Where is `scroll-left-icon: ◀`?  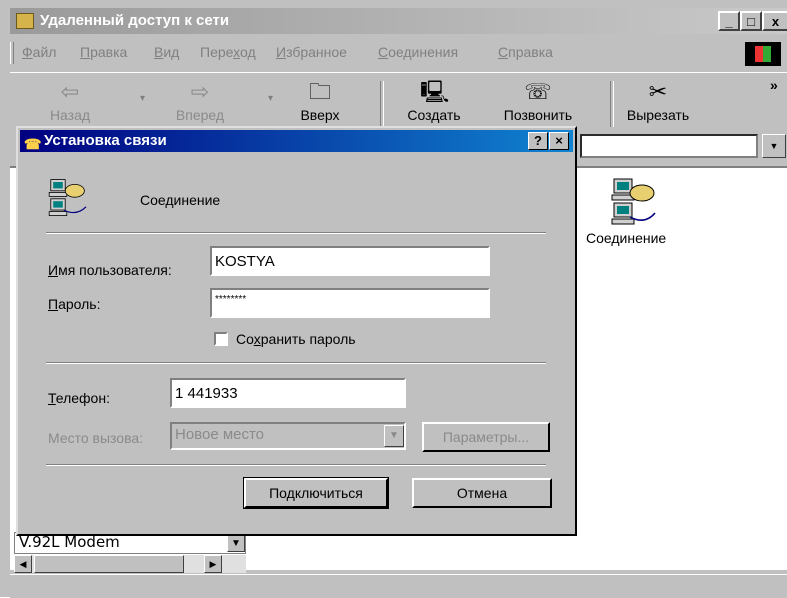
scroll-left-icon: ◀ is located at coordinates (23, 564).